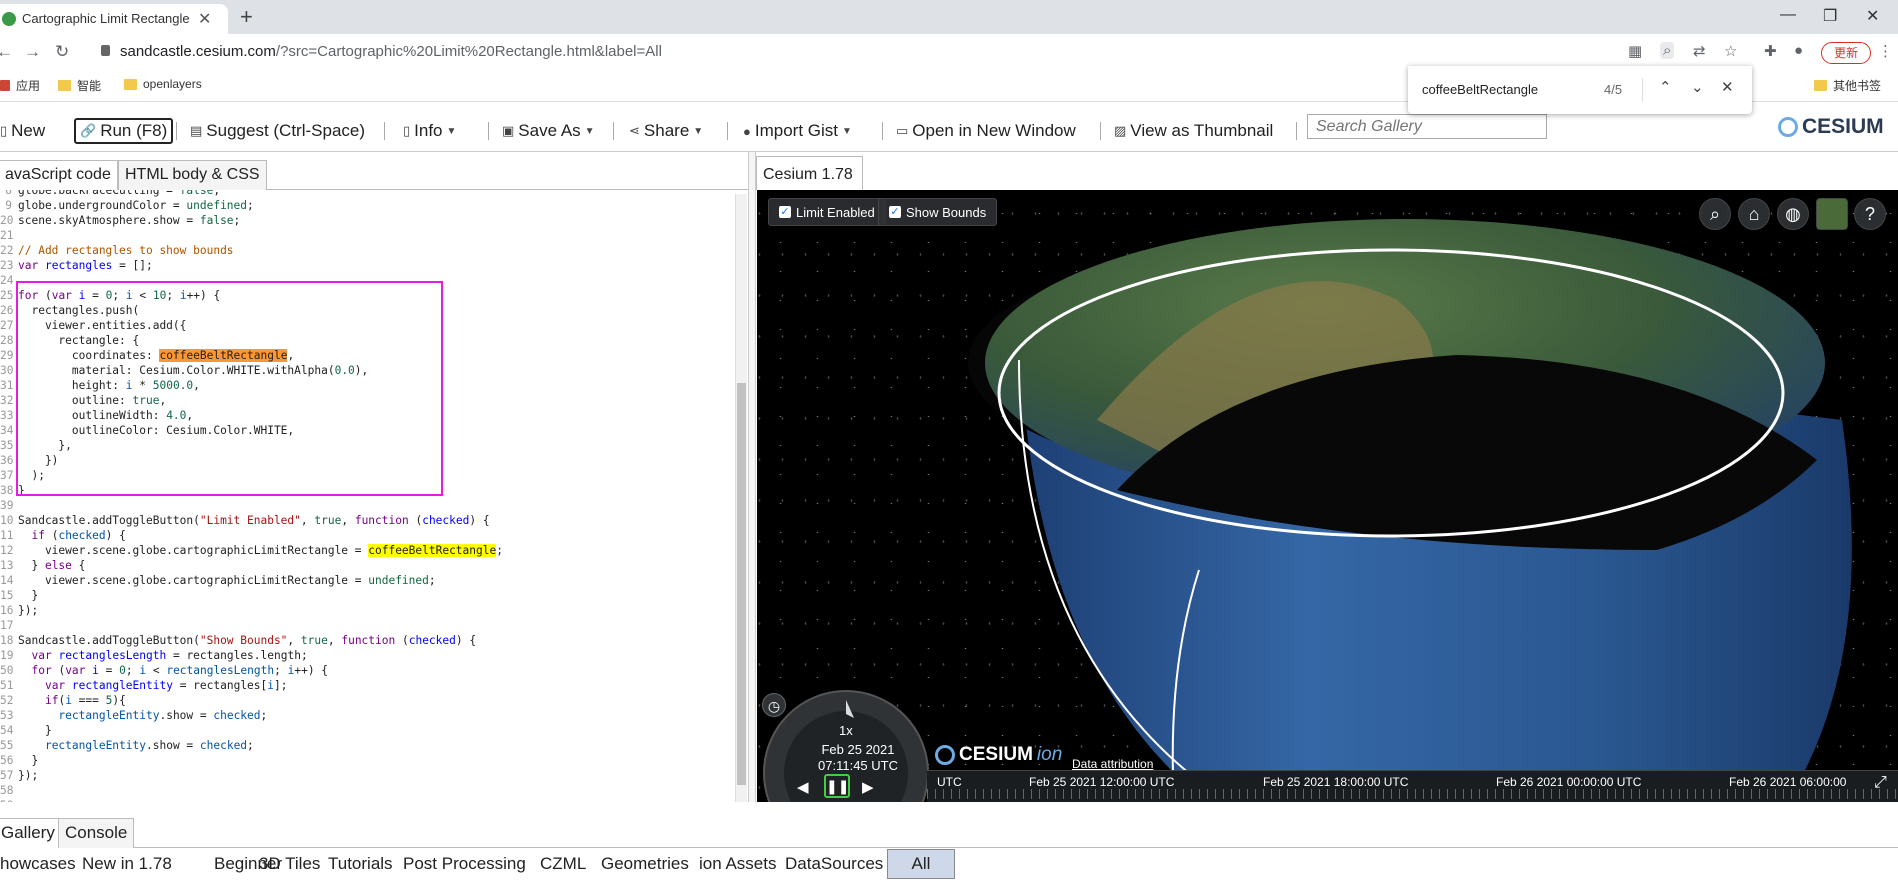 This screenshot has width=1898, height=880. Describe the element at coordinates (827, 212) in the screenshot. I see `limit-enabled-toggle: ✓ Limit Enabled` at that location.